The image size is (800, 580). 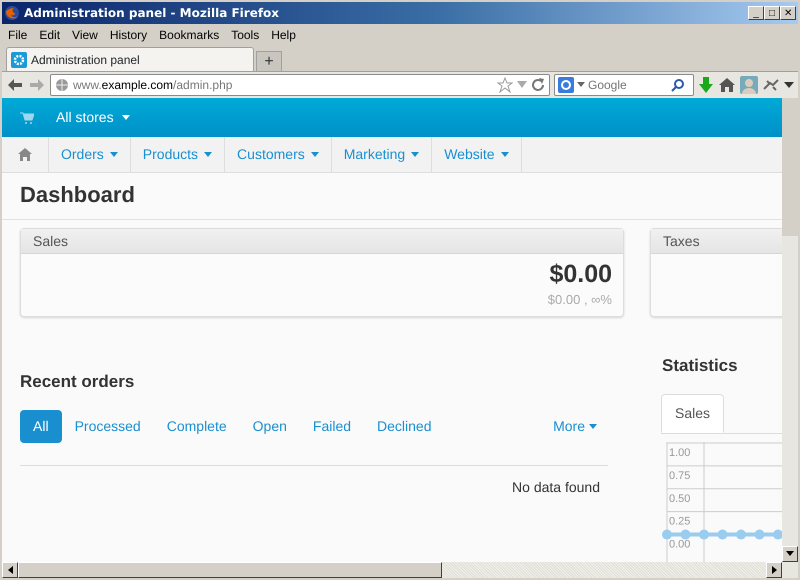 I want to click on card-title: Taxes, so click(x=716, y=241).